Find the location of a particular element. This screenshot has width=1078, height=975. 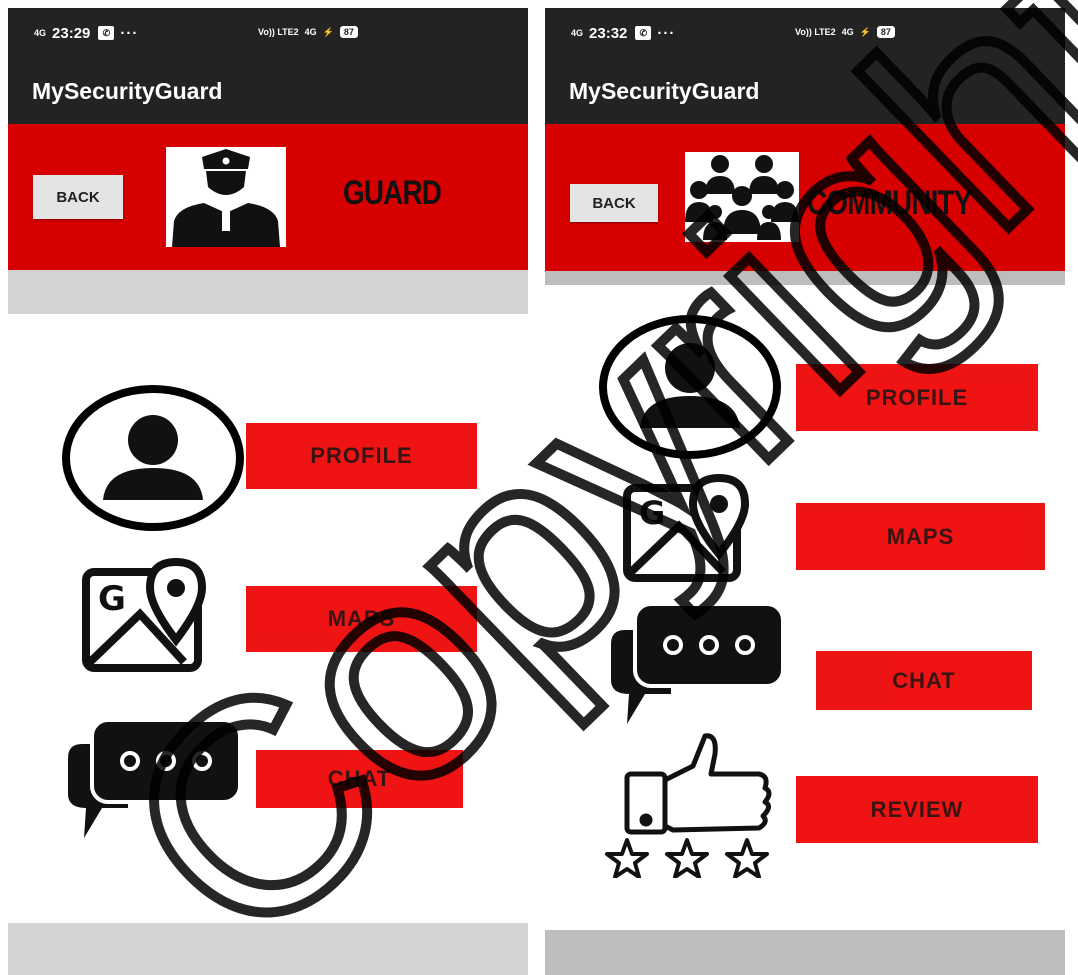

thumbs-up-stars-icon is located at coordinates (692, 805).